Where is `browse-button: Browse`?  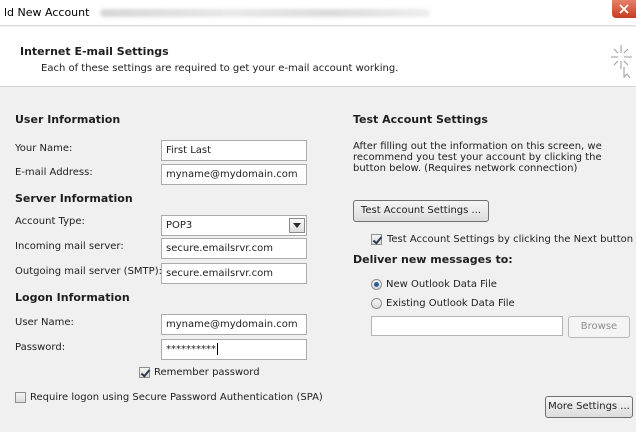
browse-button: Browse is located at coordinates (599, 327).